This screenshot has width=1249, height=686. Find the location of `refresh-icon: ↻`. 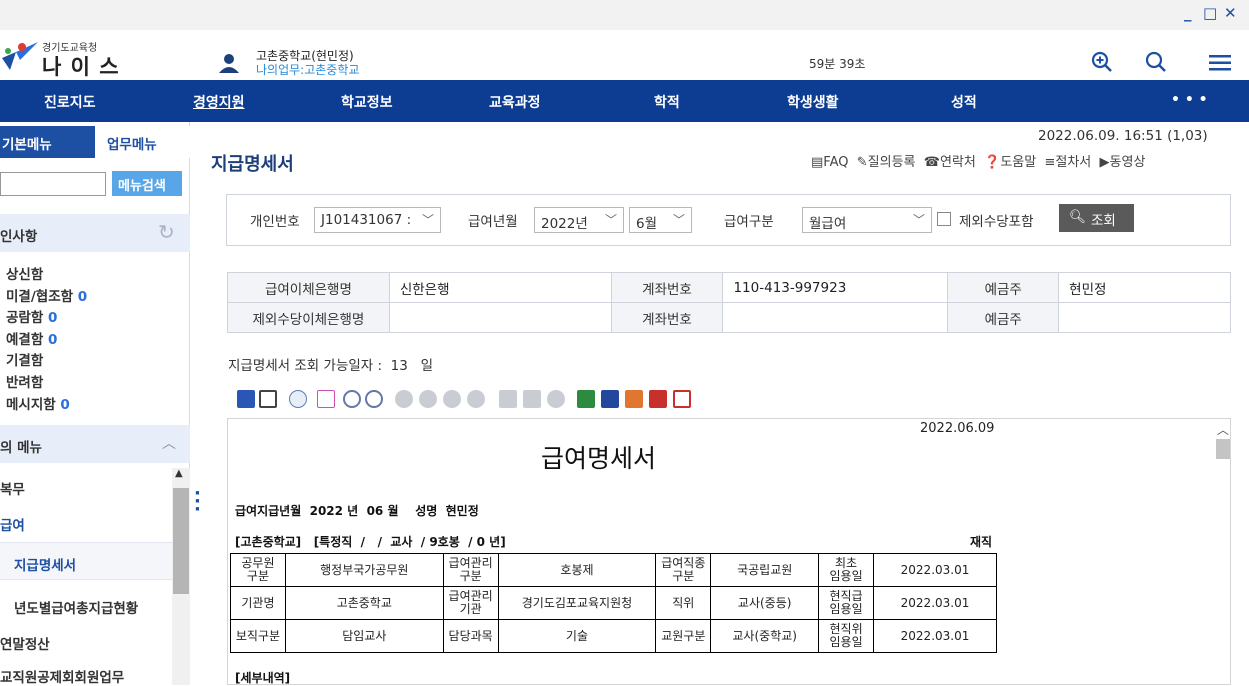

refresh-icon: ↻ is located at coordinates (166, 232).